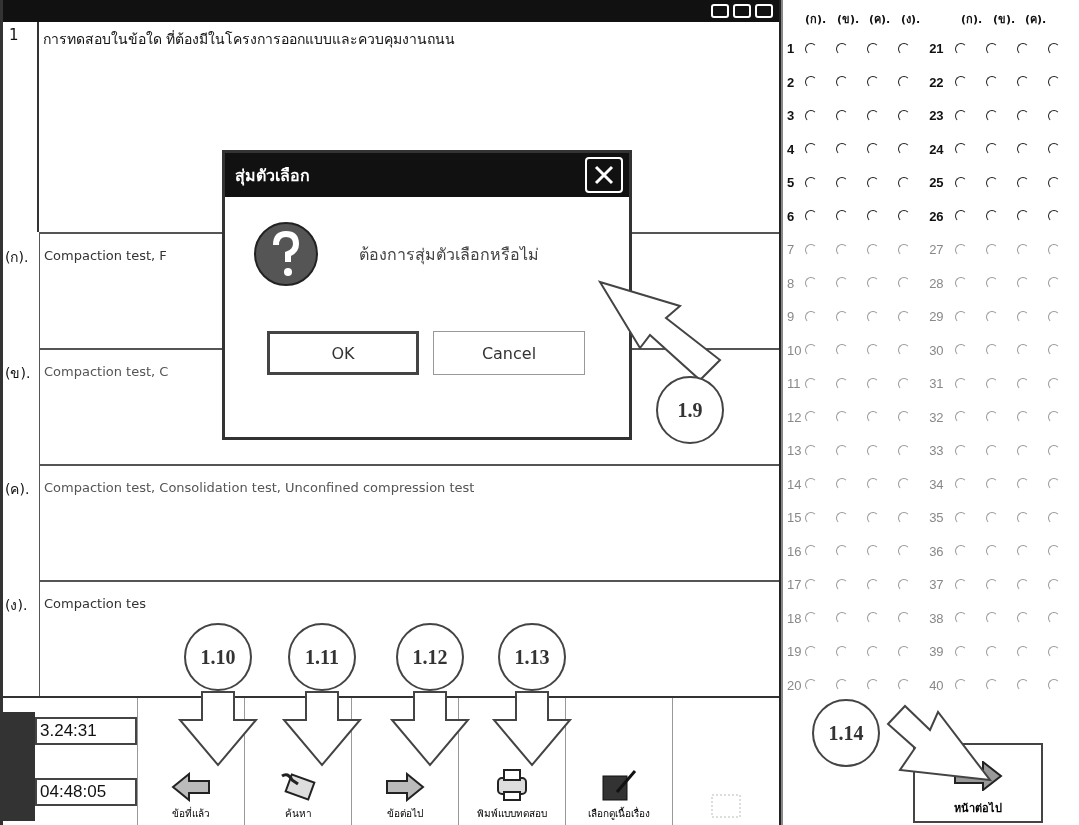 The height and width of the screenshot is (825, 1079). Describe the element at coordinates (795, 350) in the screenshot. I see `question-number: 10` at that location.